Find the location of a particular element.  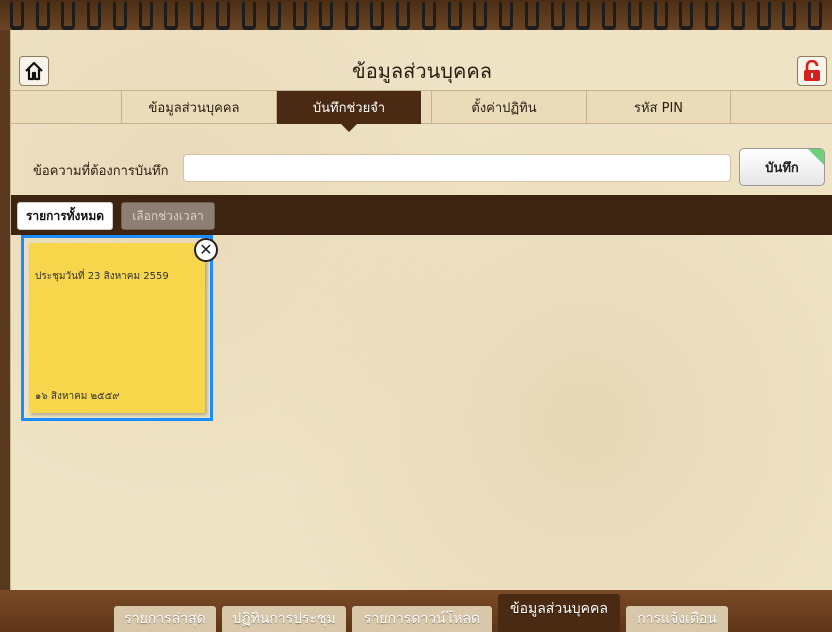

filter-bar: รายการทั้งหมด เลือกช่วงเวลา is located at coordinates (421, 215).